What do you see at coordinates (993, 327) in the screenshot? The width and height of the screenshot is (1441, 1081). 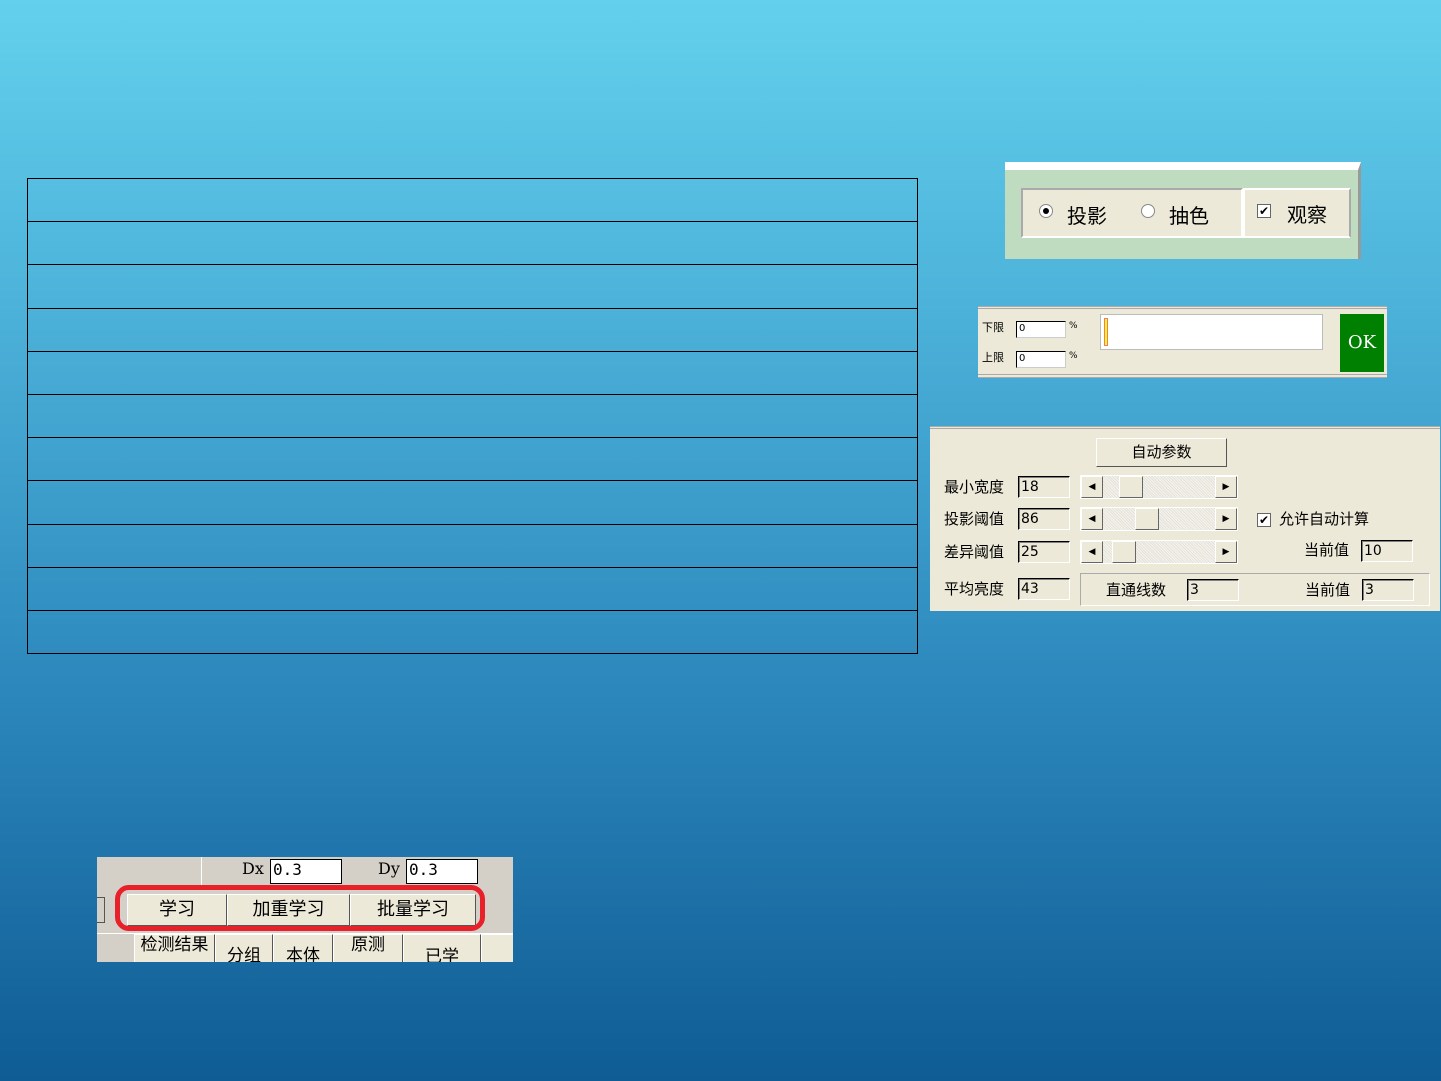 I see `lower-label: 下限` at bounding box center [993, 327].